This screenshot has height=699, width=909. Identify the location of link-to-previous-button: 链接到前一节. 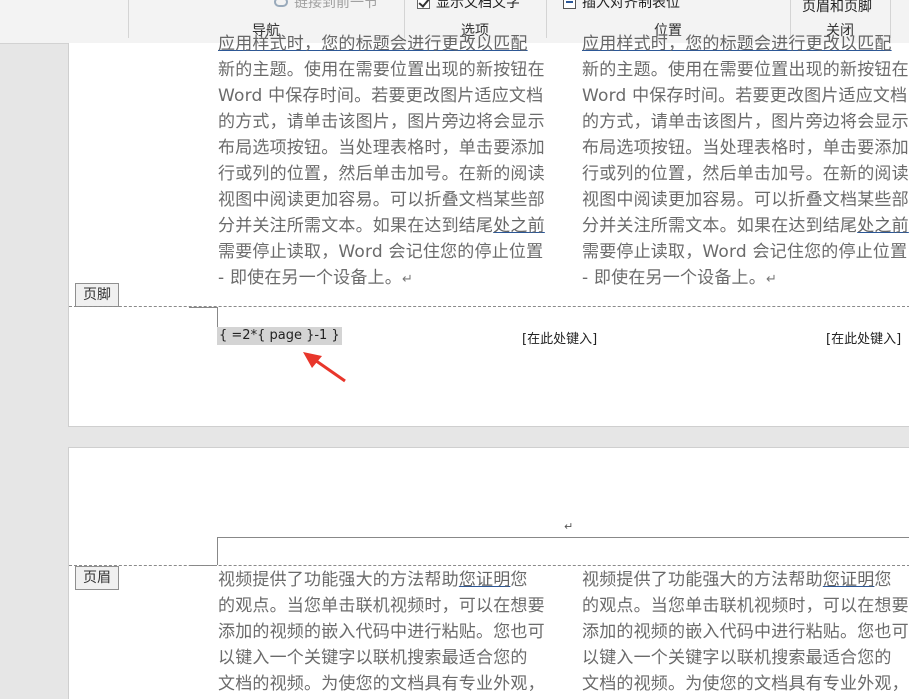
(326, 6).